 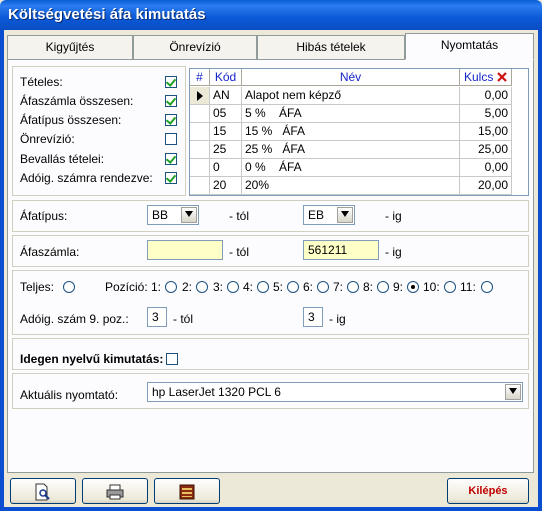 I want to click on cell-name: 20%, so click(x=351, y=186).